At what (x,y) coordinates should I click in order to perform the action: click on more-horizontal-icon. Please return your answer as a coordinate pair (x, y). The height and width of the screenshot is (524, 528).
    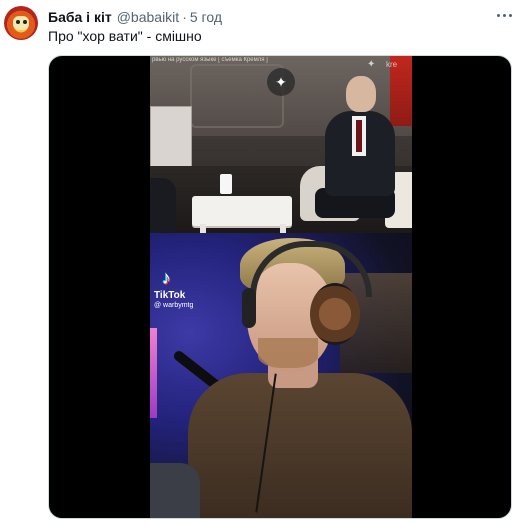
    Looking at the image, I should click on (498, 15).